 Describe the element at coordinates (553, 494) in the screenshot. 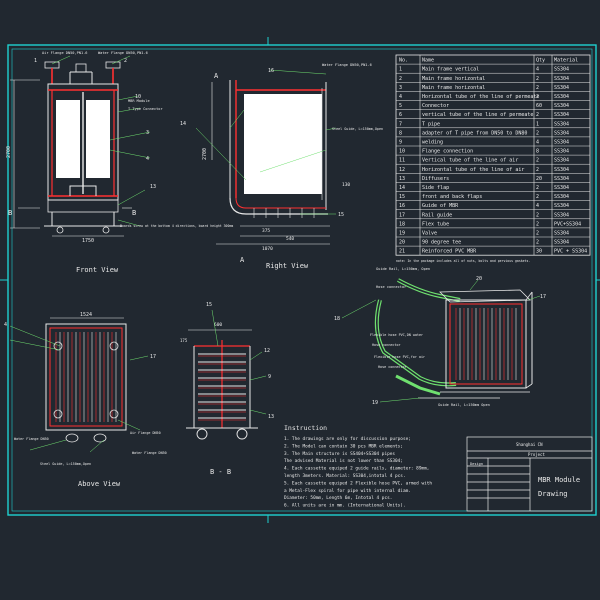

I see `title-line-2: Drawing` at that location.